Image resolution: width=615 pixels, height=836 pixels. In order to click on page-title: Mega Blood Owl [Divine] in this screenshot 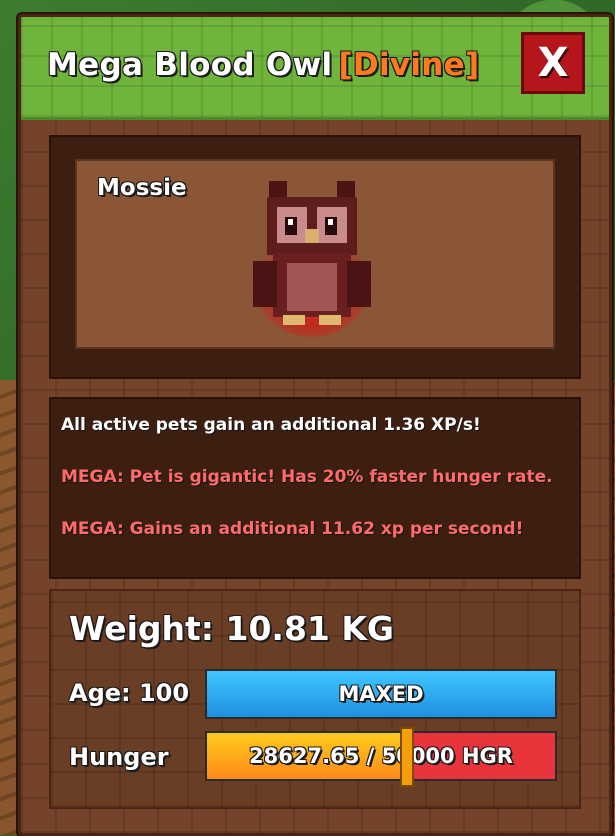, I will do `click(263, 65)`.